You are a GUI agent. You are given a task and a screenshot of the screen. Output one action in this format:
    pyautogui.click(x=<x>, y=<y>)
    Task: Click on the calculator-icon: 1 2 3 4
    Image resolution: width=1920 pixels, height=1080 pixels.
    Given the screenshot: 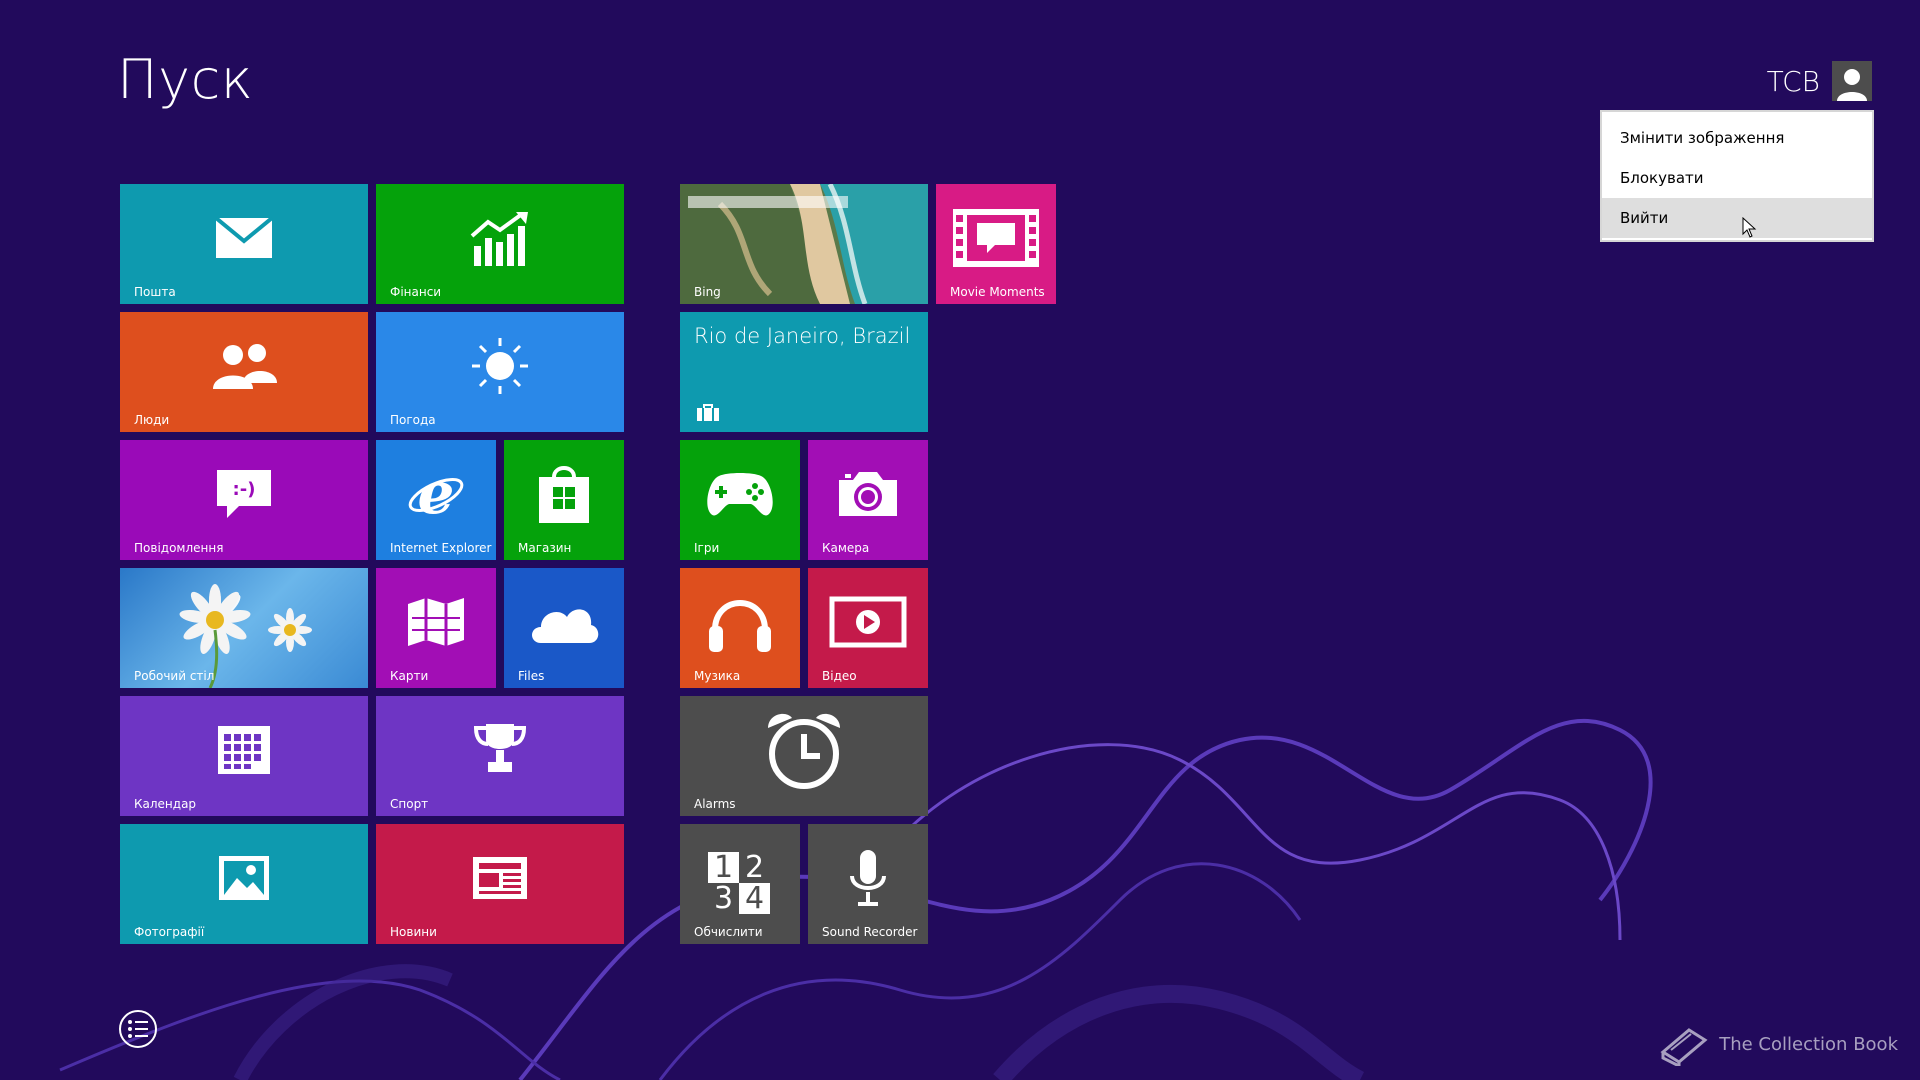 What is the action you would take?
    pyautogui.click(x=739, y=883)
    